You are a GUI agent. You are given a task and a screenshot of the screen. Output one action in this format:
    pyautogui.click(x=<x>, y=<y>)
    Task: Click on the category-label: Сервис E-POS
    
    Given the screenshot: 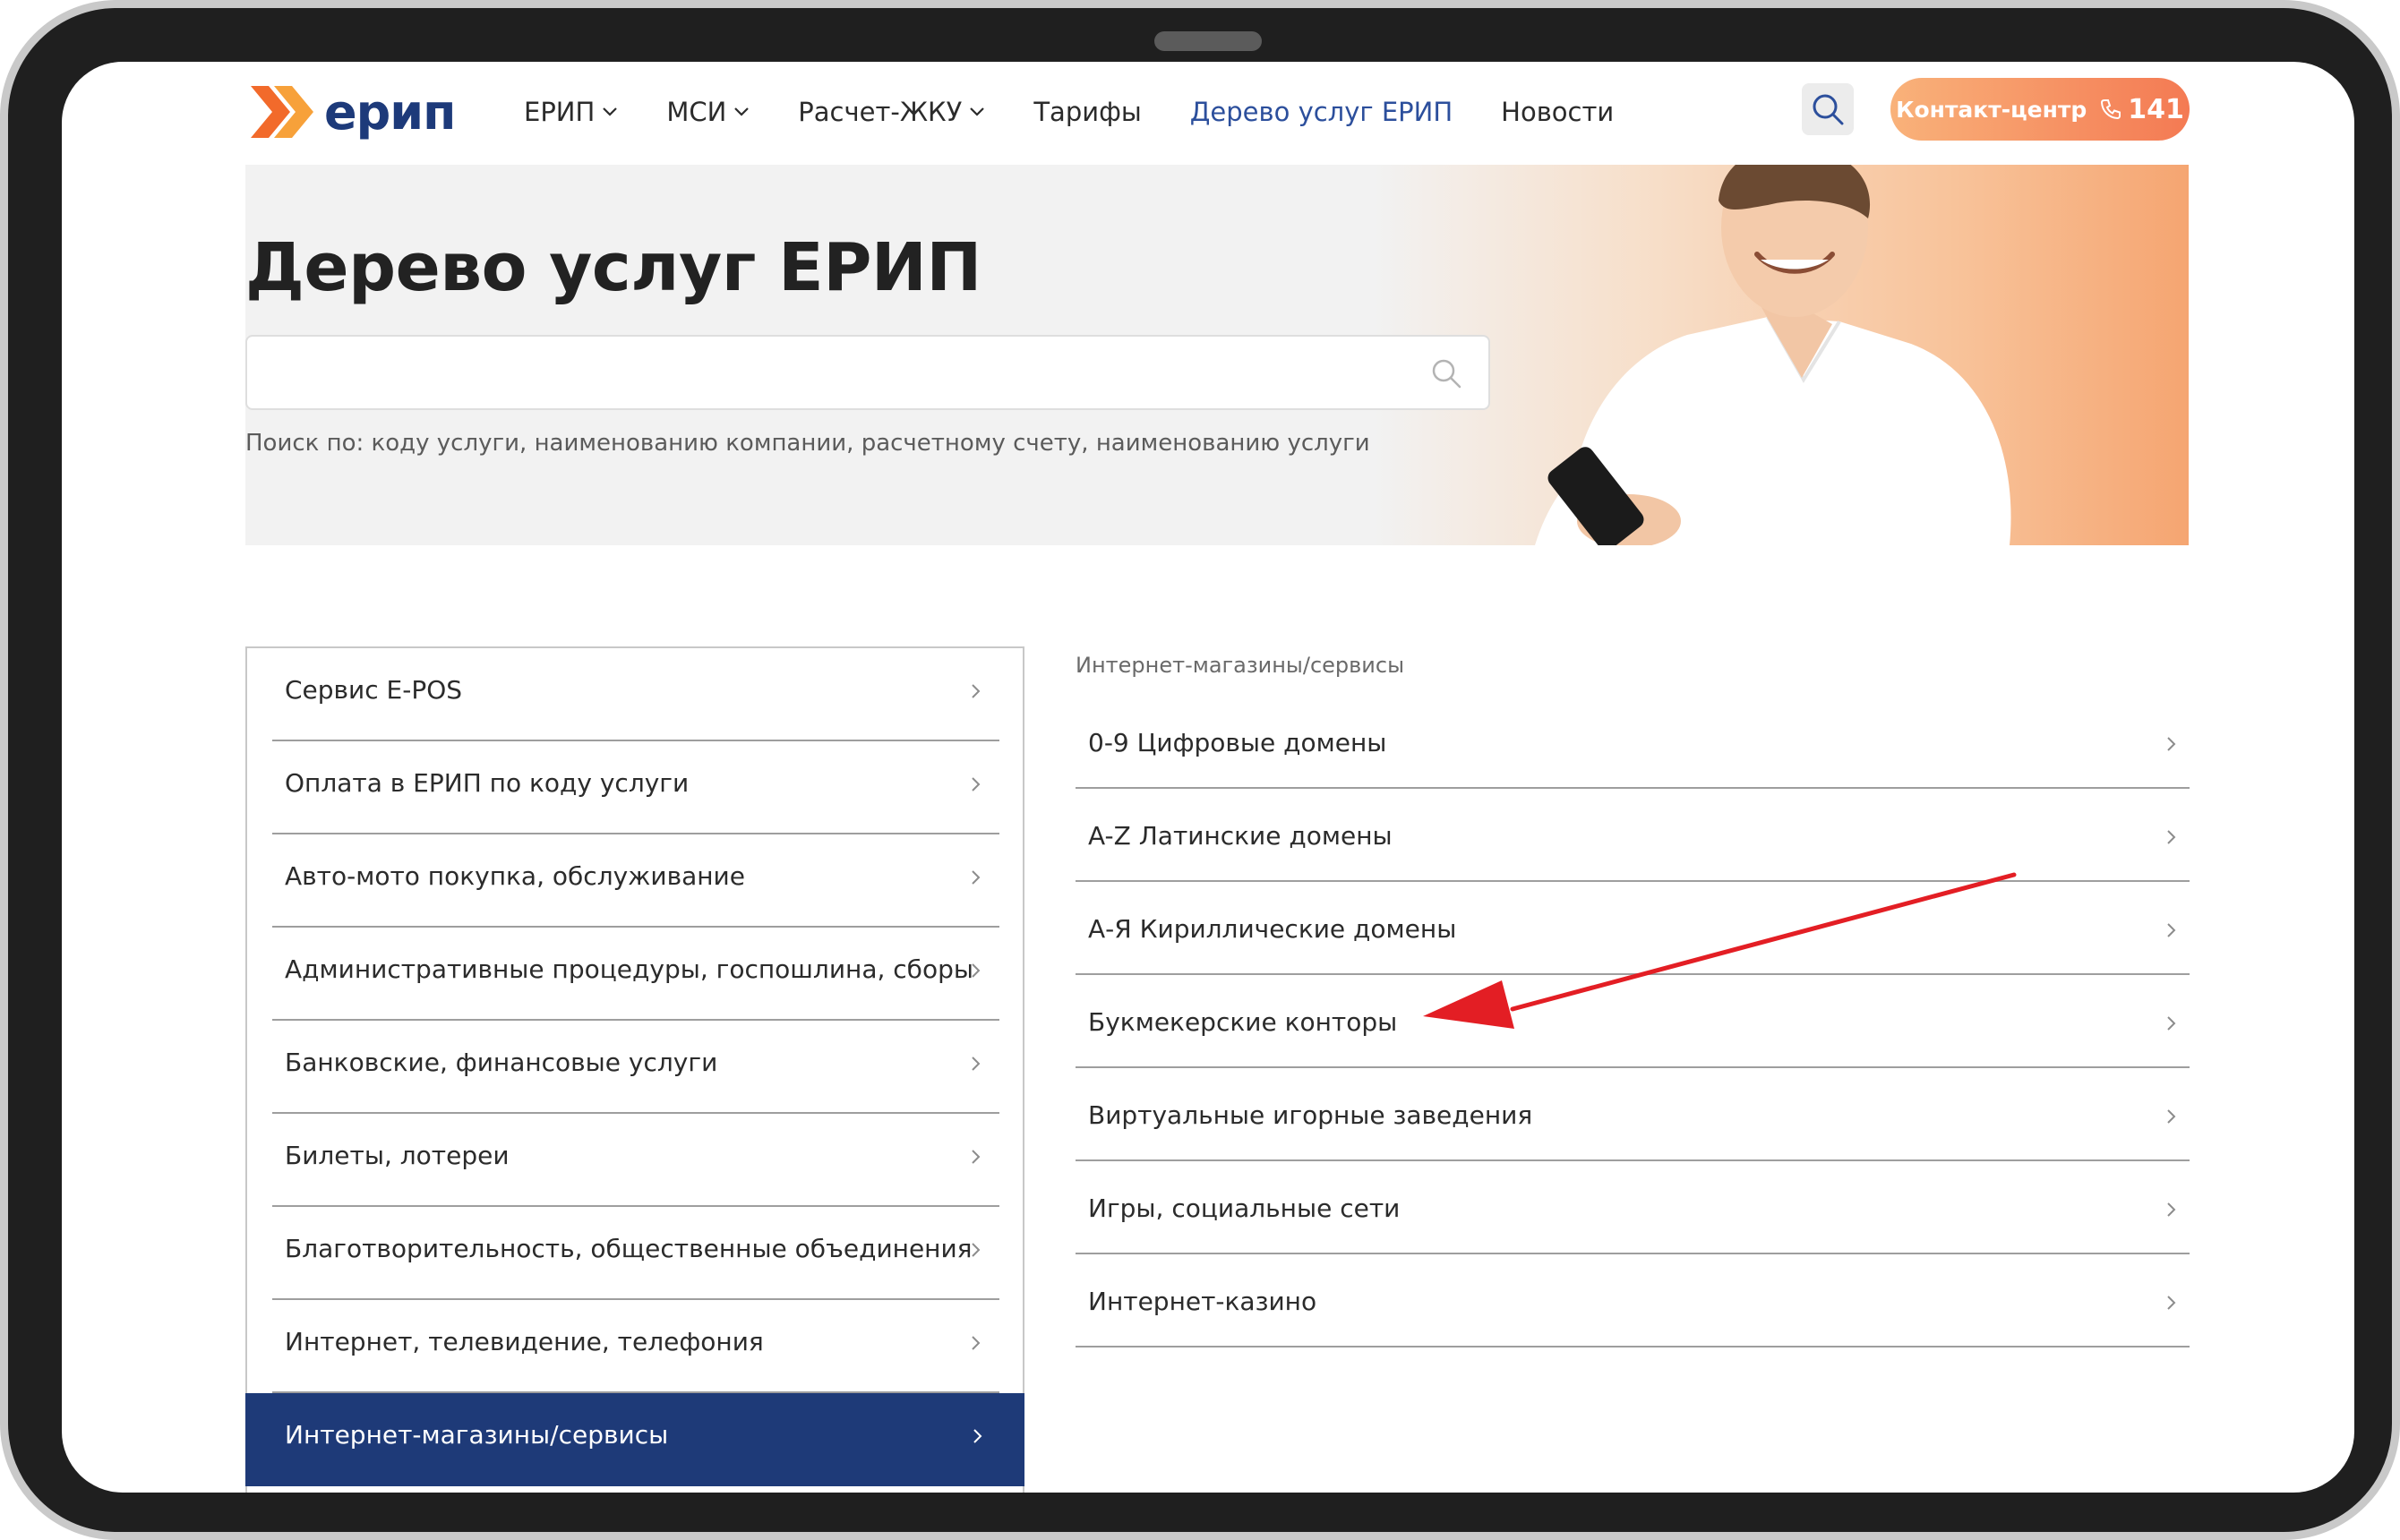 What is the action you would take?
    pyautogui.click(x=374, y=690)
    